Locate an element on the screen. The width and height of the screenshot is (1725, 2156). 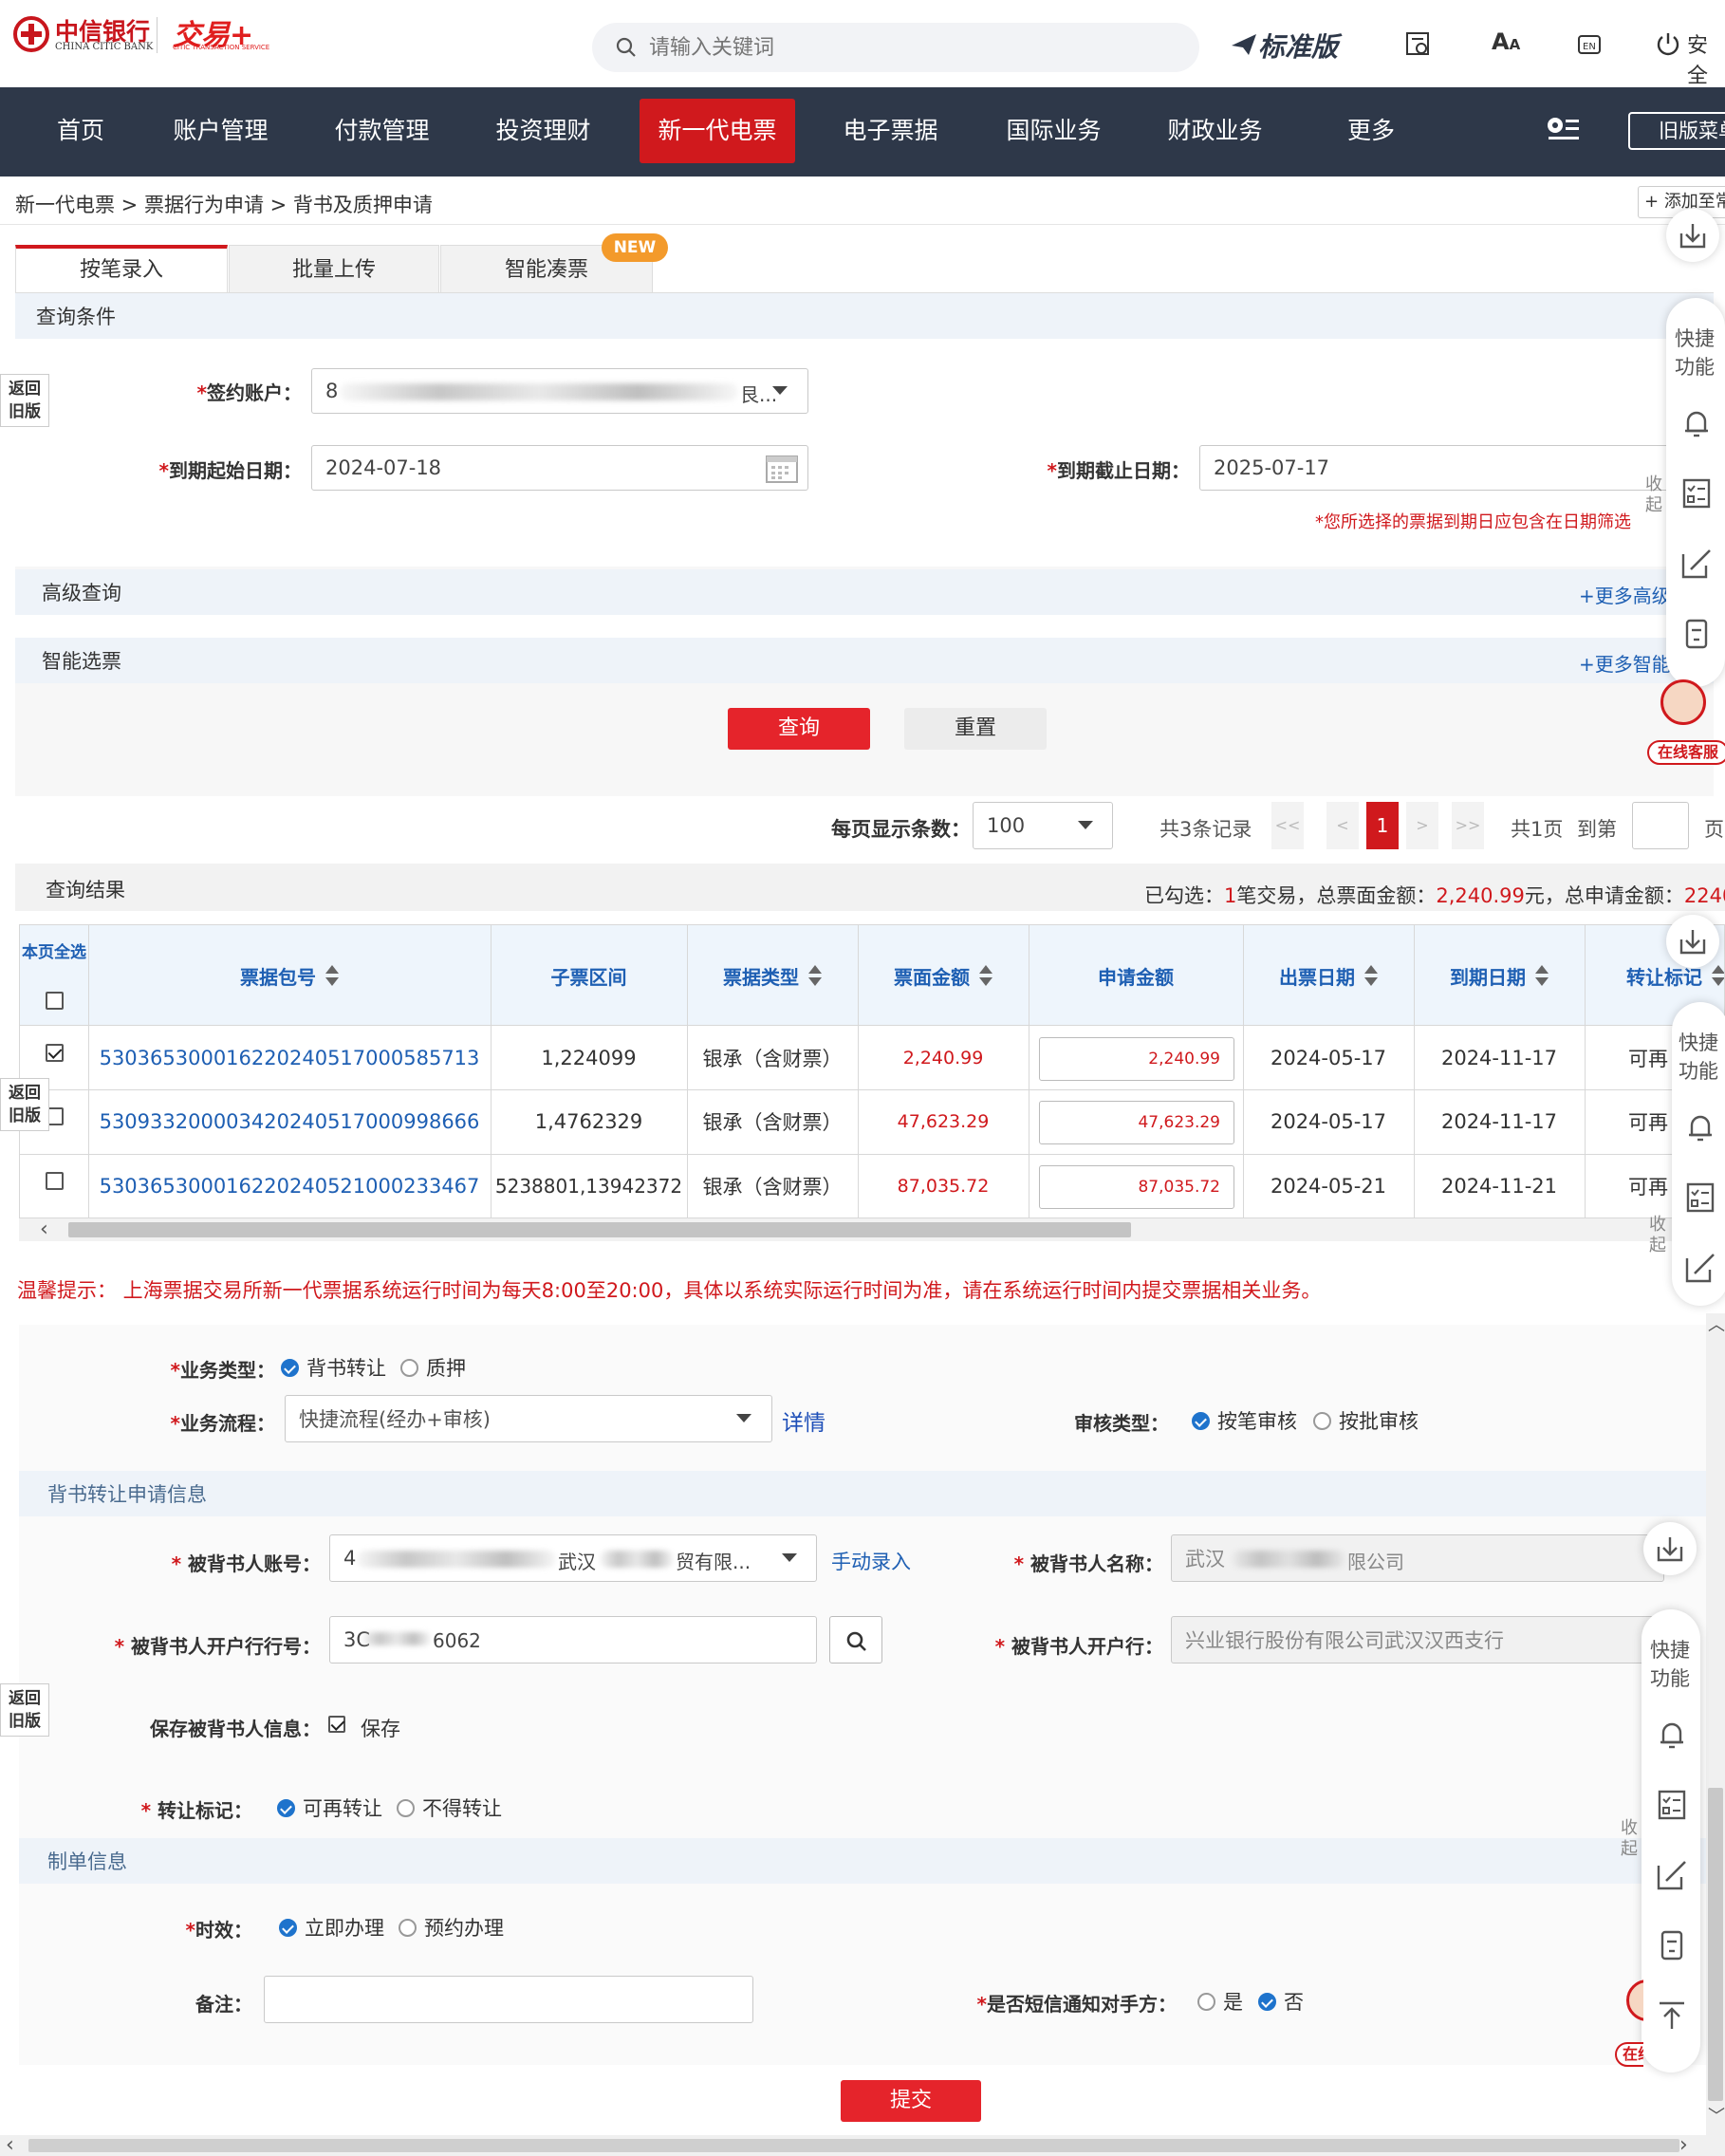
tab-batch-upload: 批量上传 is located at coordinates (334, 268).